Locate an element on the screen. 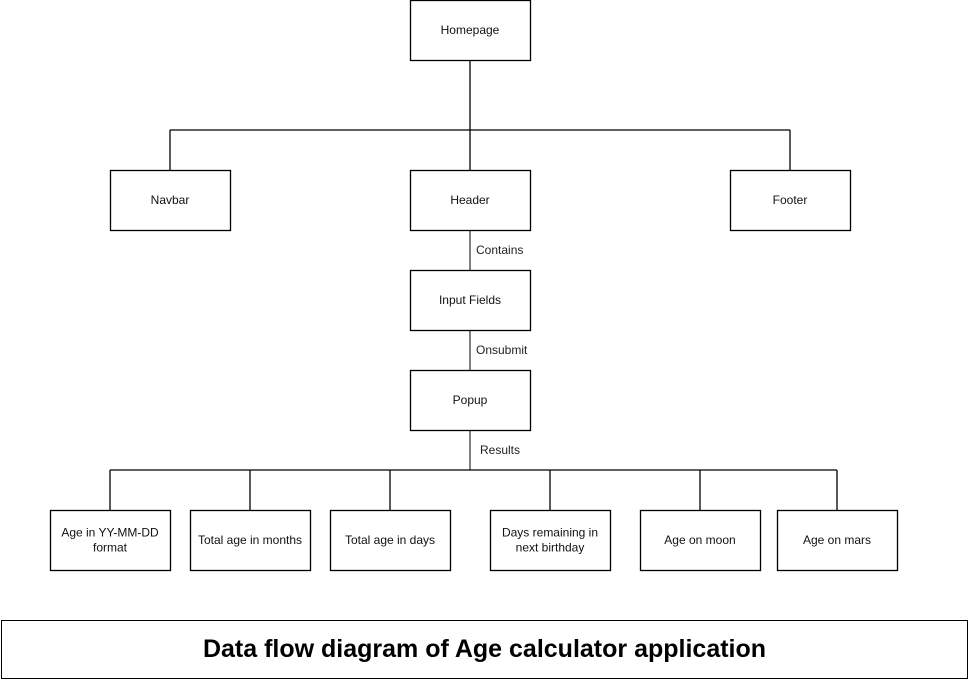  node-footer: Footer is located at coordinates (790, 200).